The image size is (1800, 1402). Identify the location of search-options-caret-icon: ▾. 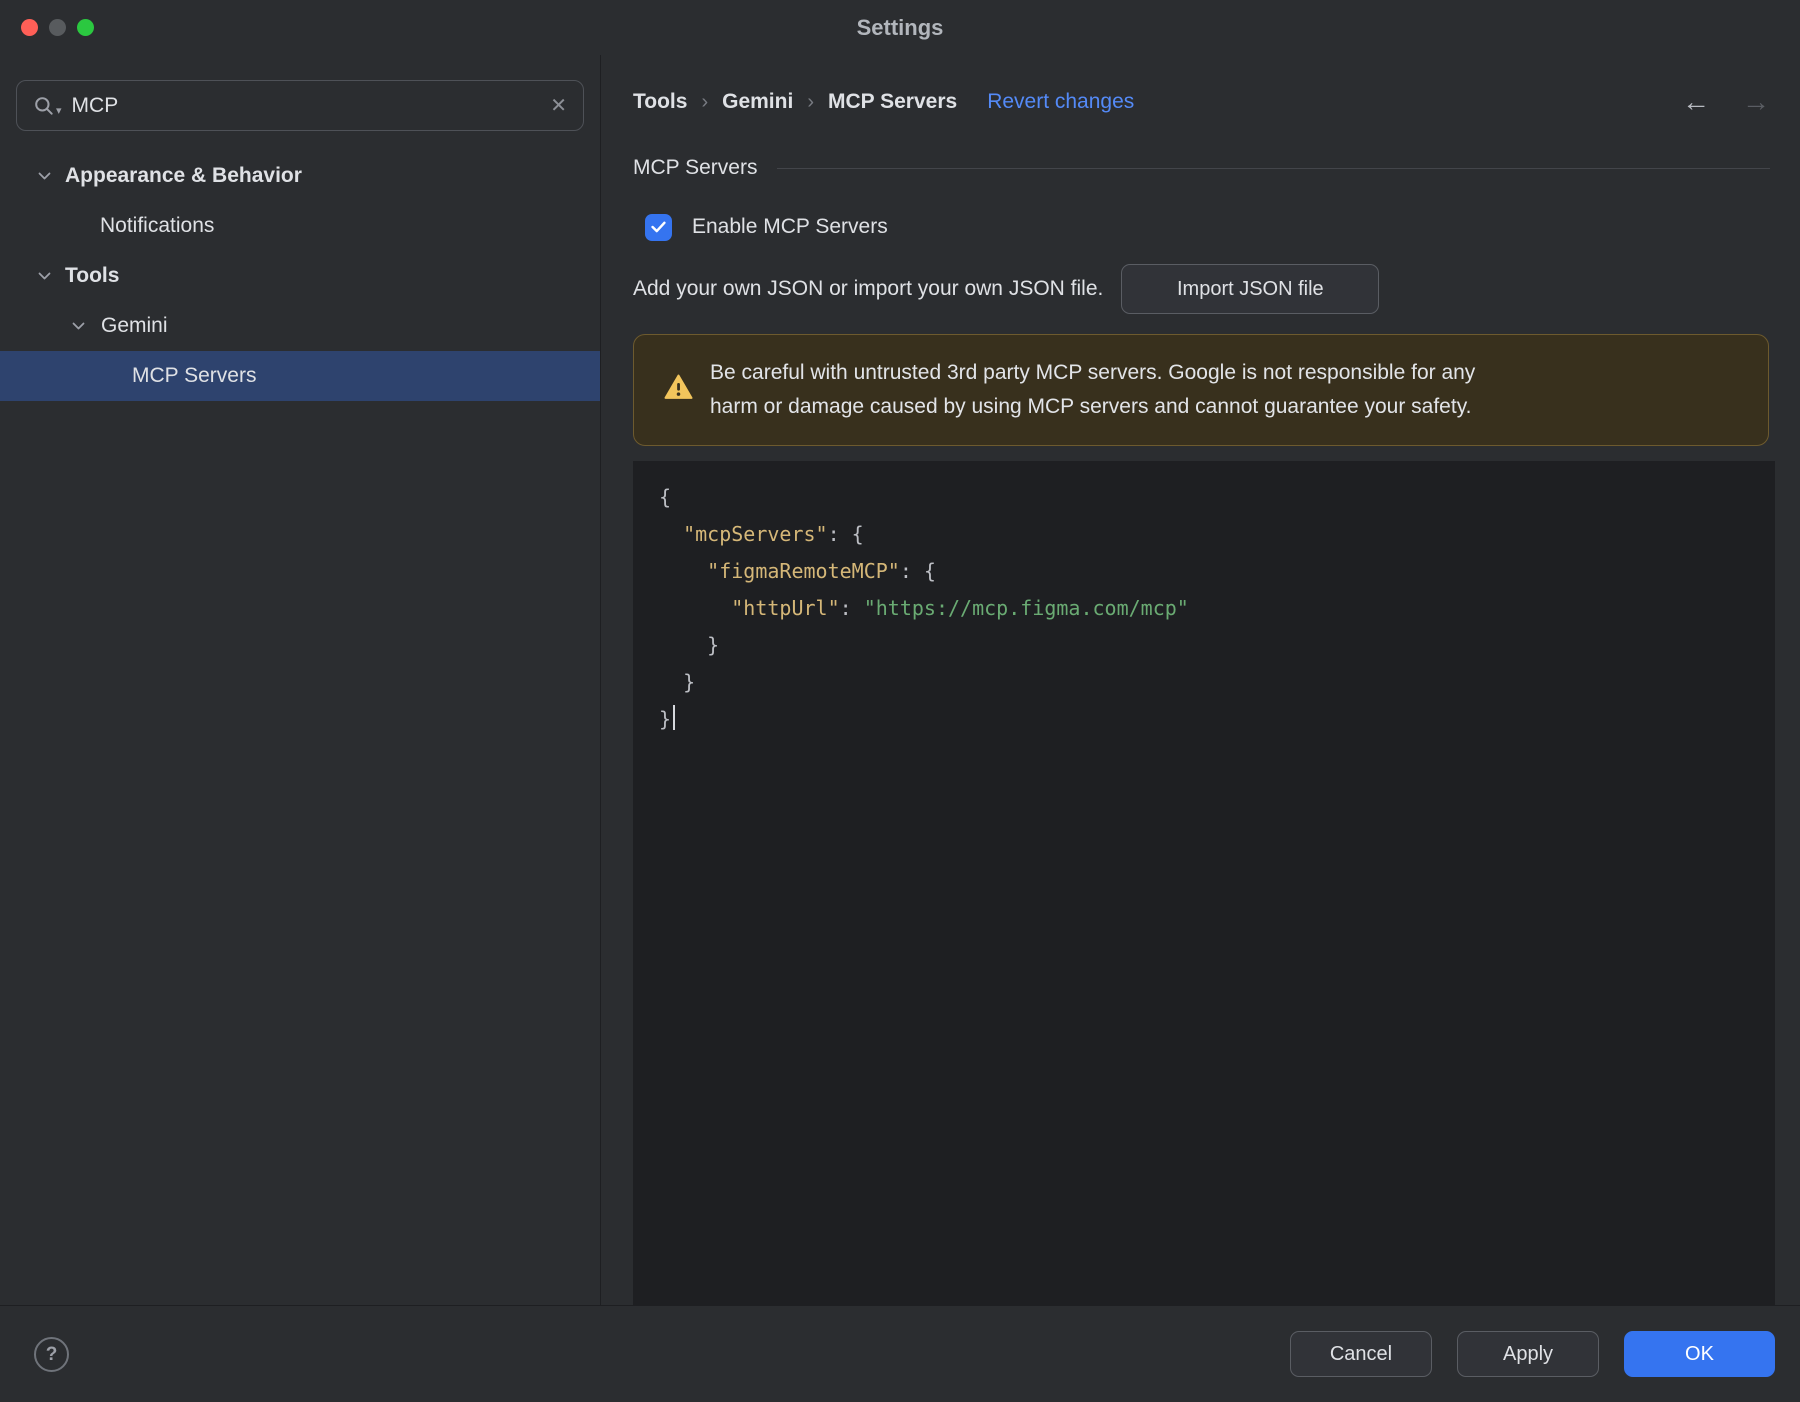
(59, 110).